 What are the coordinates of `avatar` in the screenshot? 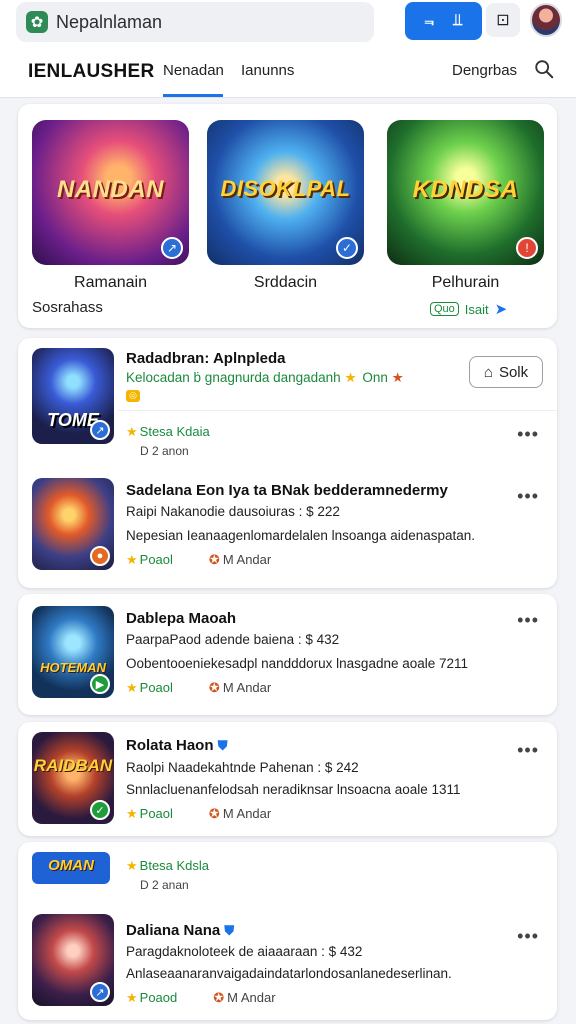 It's located at (546, 20).